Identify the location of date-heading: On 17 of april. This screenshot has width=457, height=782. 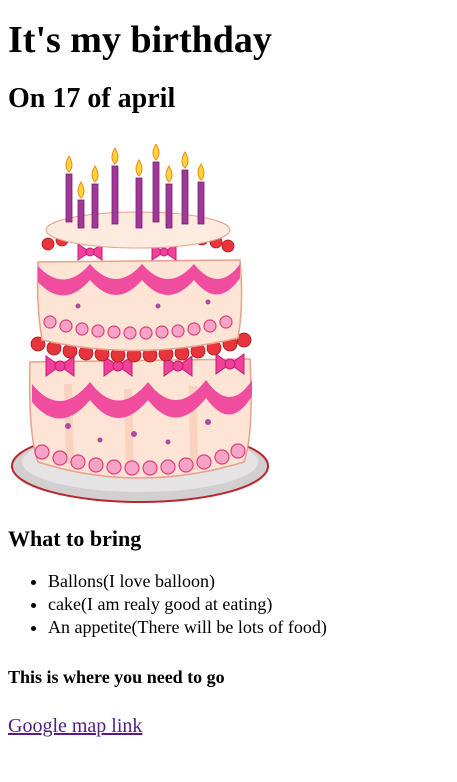
(92, 98).